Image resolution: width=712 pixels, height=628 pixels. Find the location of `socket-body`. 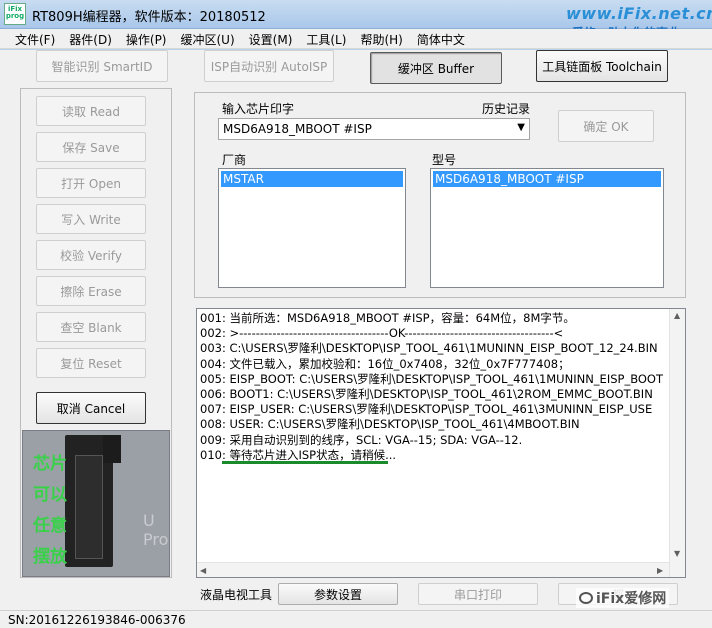

socket-body is located at coordinates (93, 501).